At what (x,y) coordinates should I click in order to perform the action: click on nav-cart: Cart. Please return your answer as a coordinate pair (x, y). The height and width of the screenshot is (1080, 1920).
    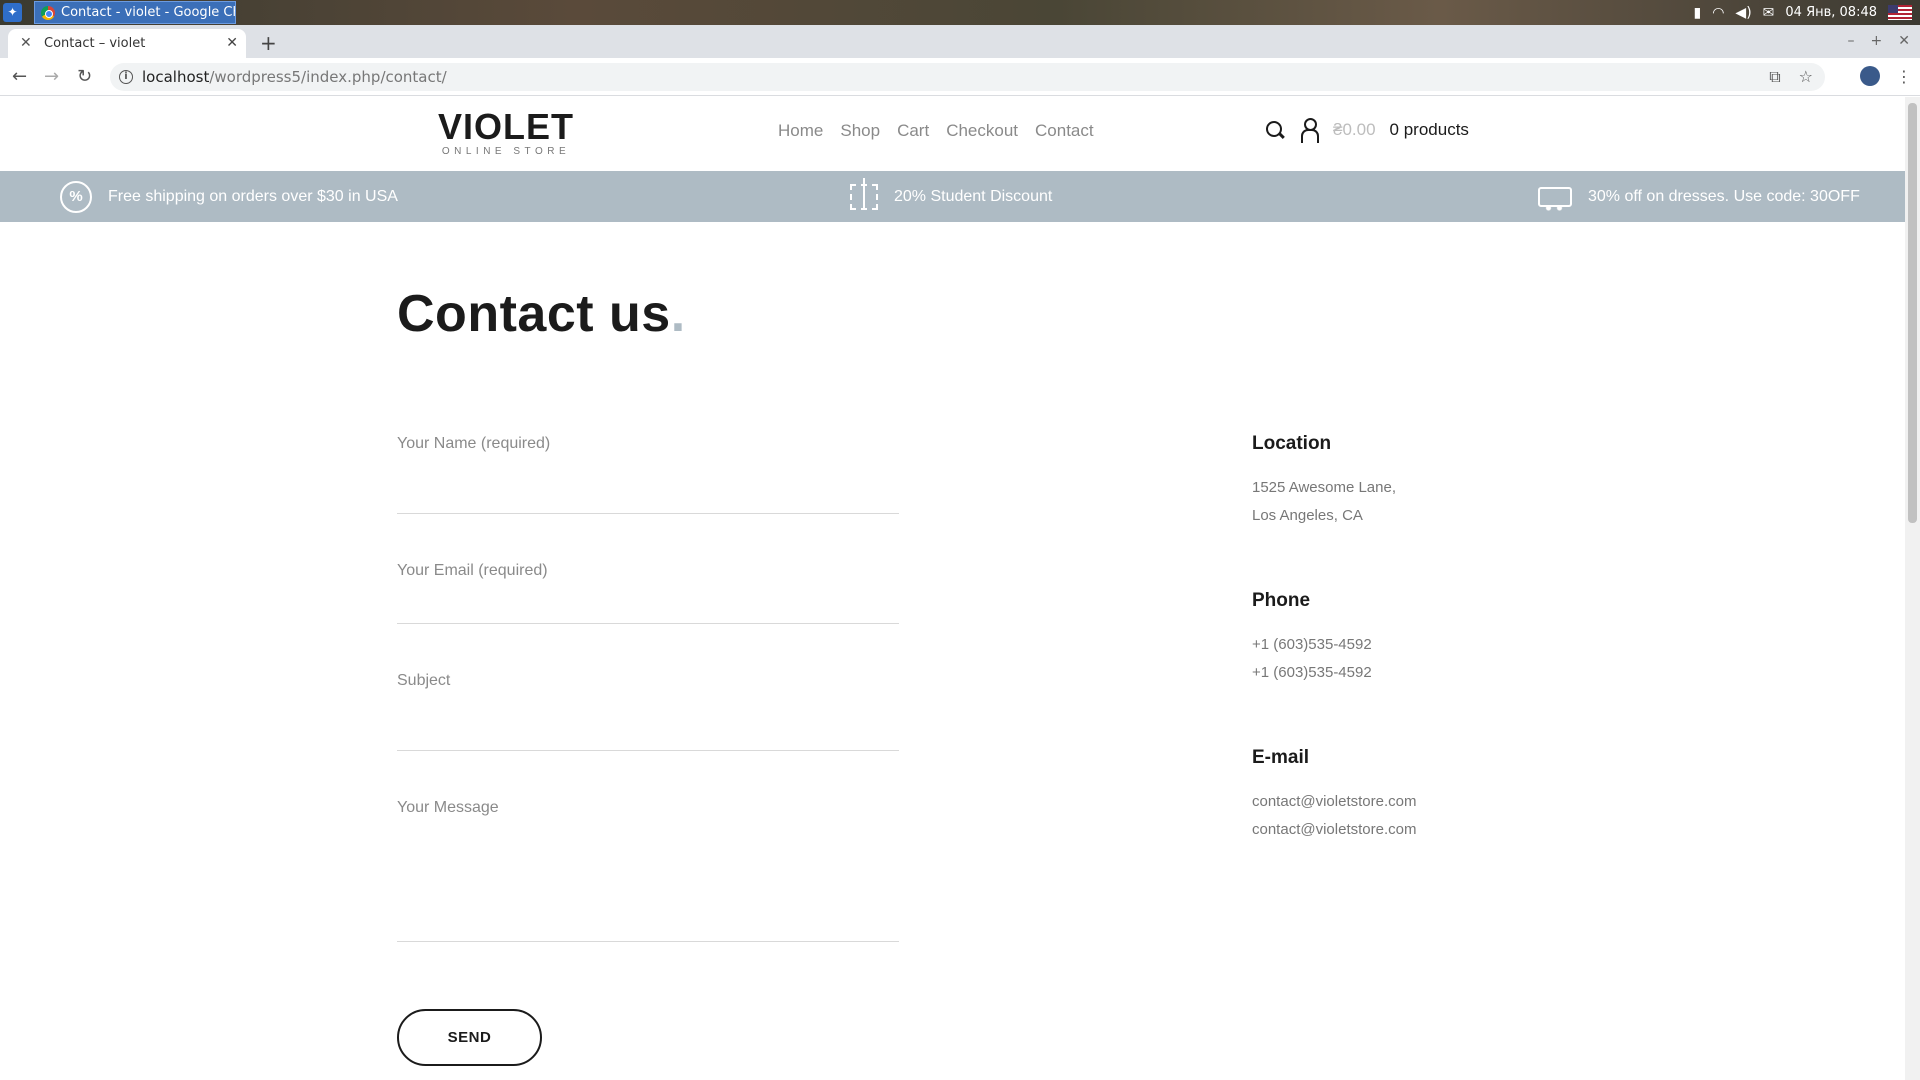
    Looking at the image, I should click on (913, 131).